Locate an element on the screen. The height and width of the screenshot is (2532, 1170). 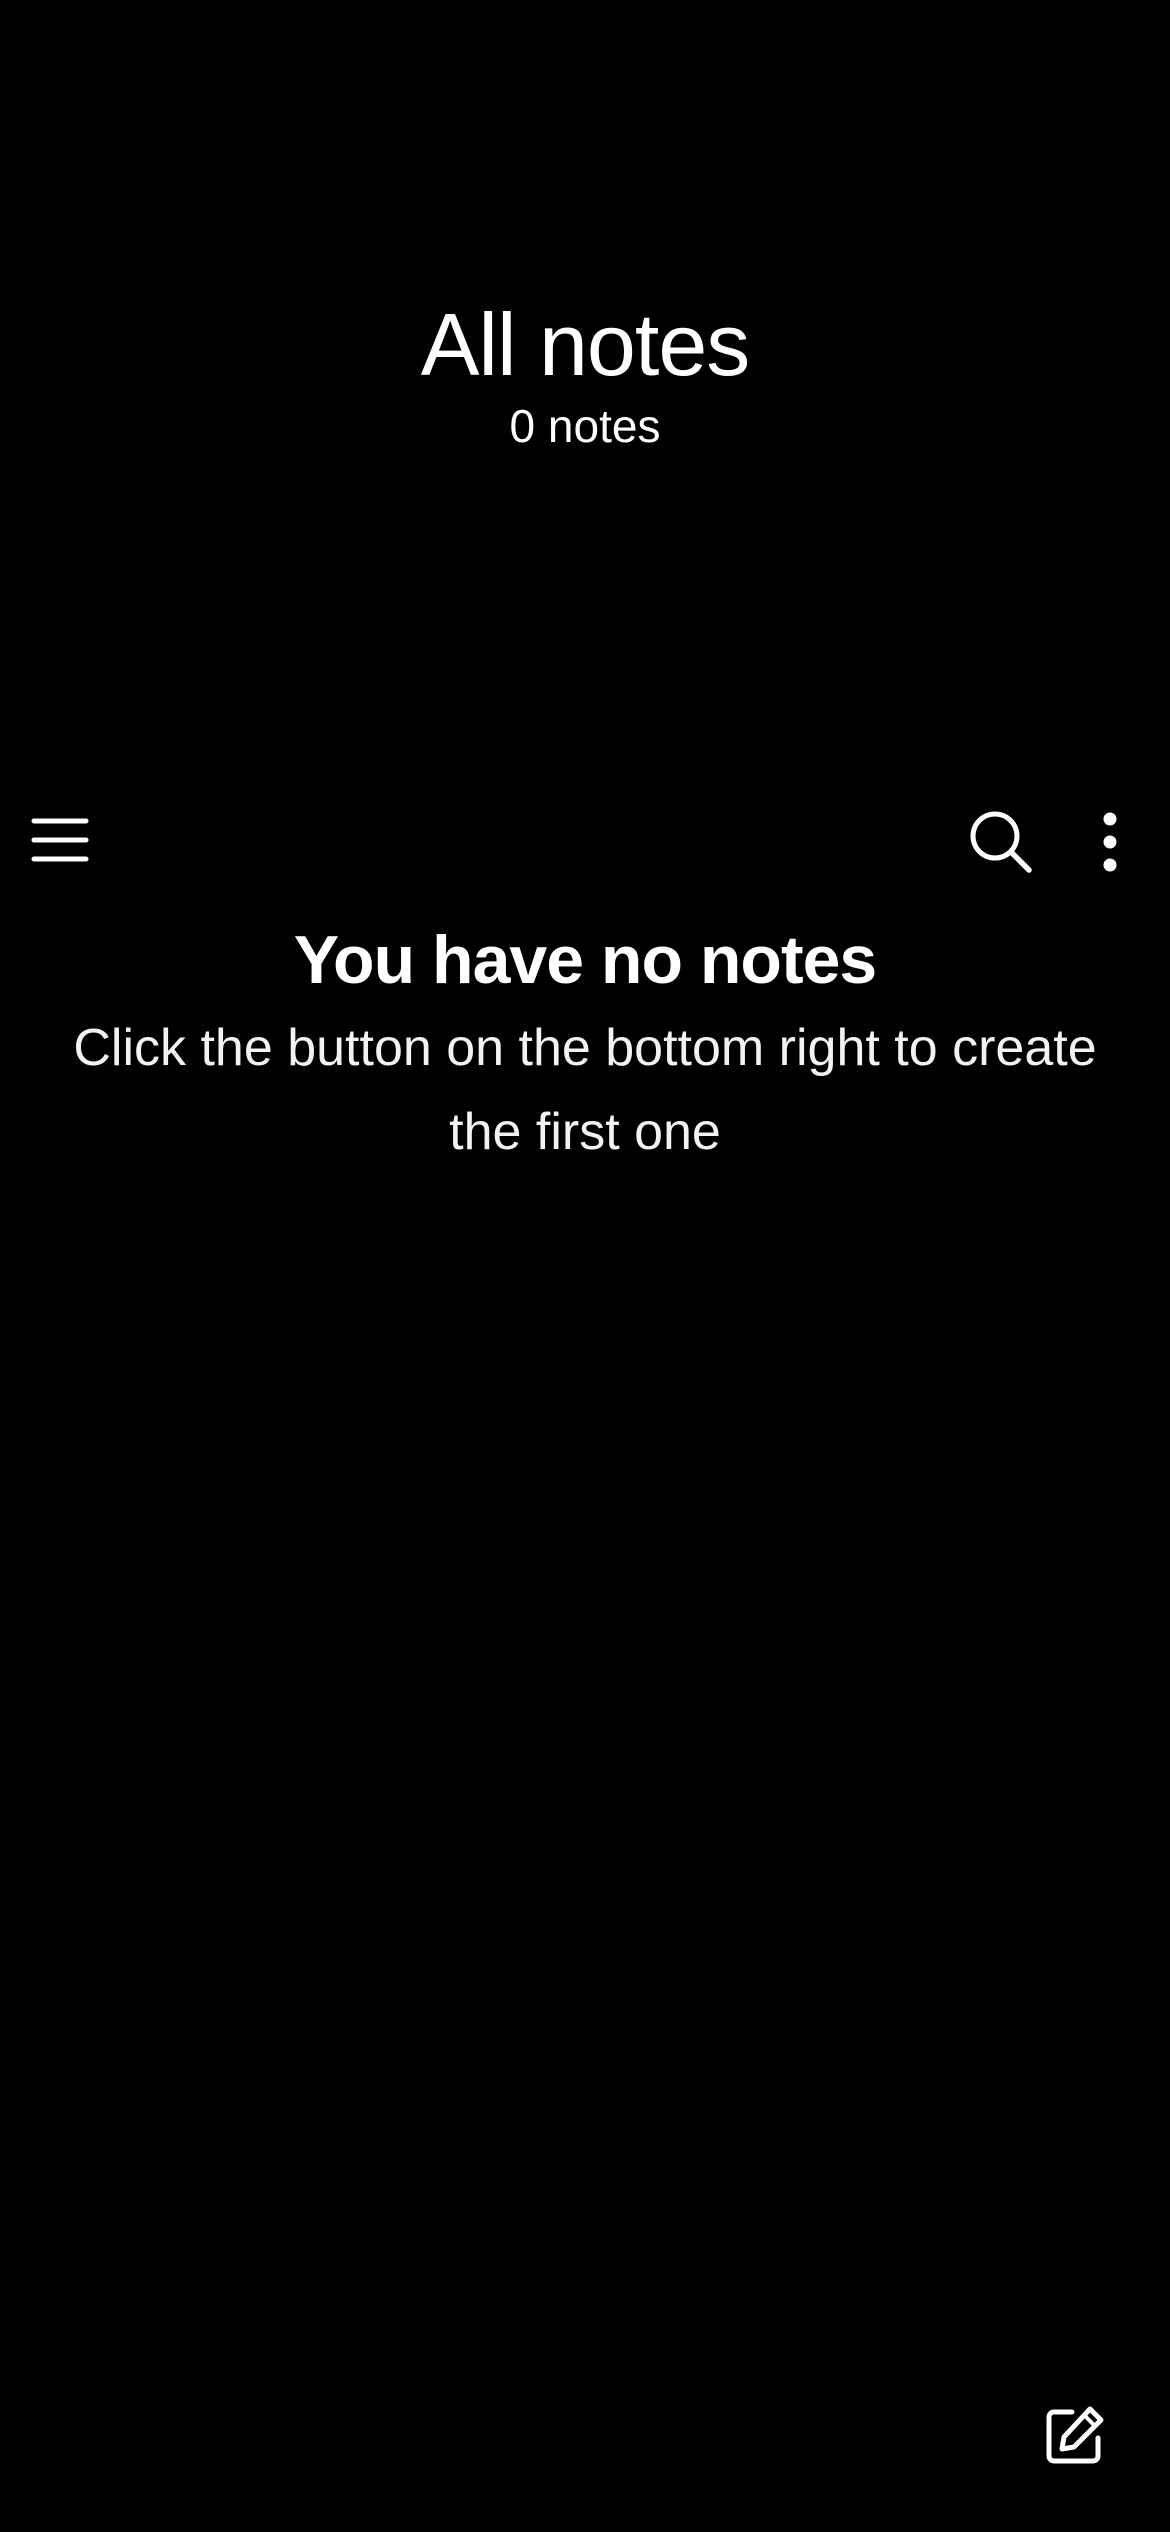
edit-note-icon is located at coordinates (1075, 2435).